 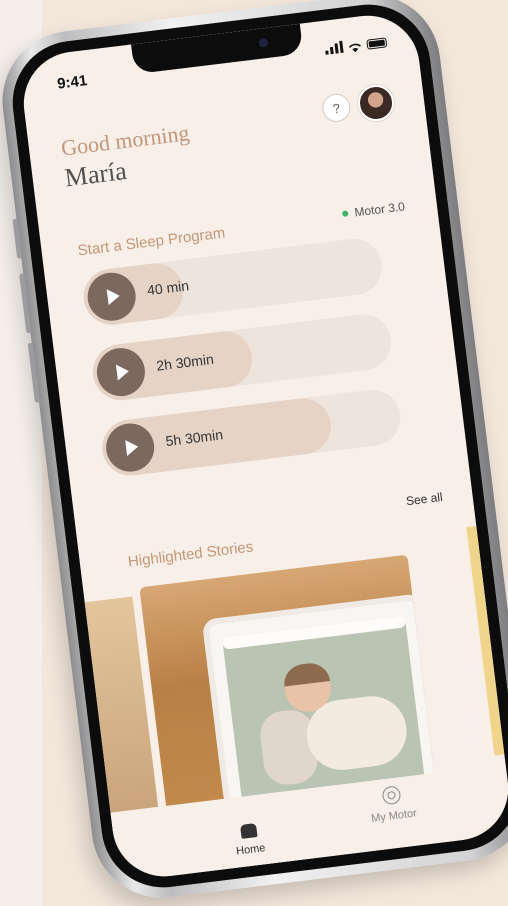 I want to click on online-dot-icon, so click(x=345, y=213).